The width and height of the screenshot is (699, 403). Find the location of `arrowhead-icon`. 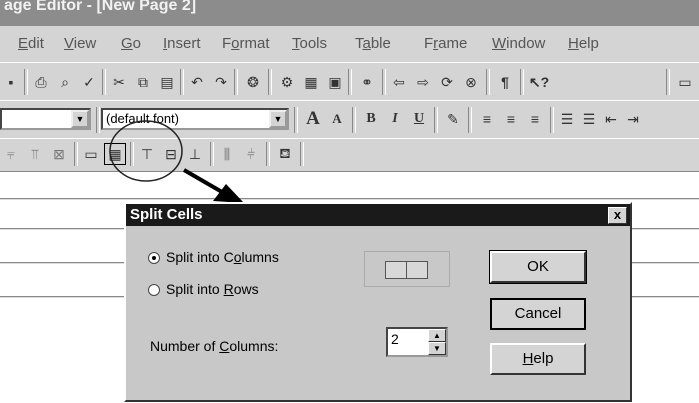

arrowhead-icon is located at coordinates (228, 193).